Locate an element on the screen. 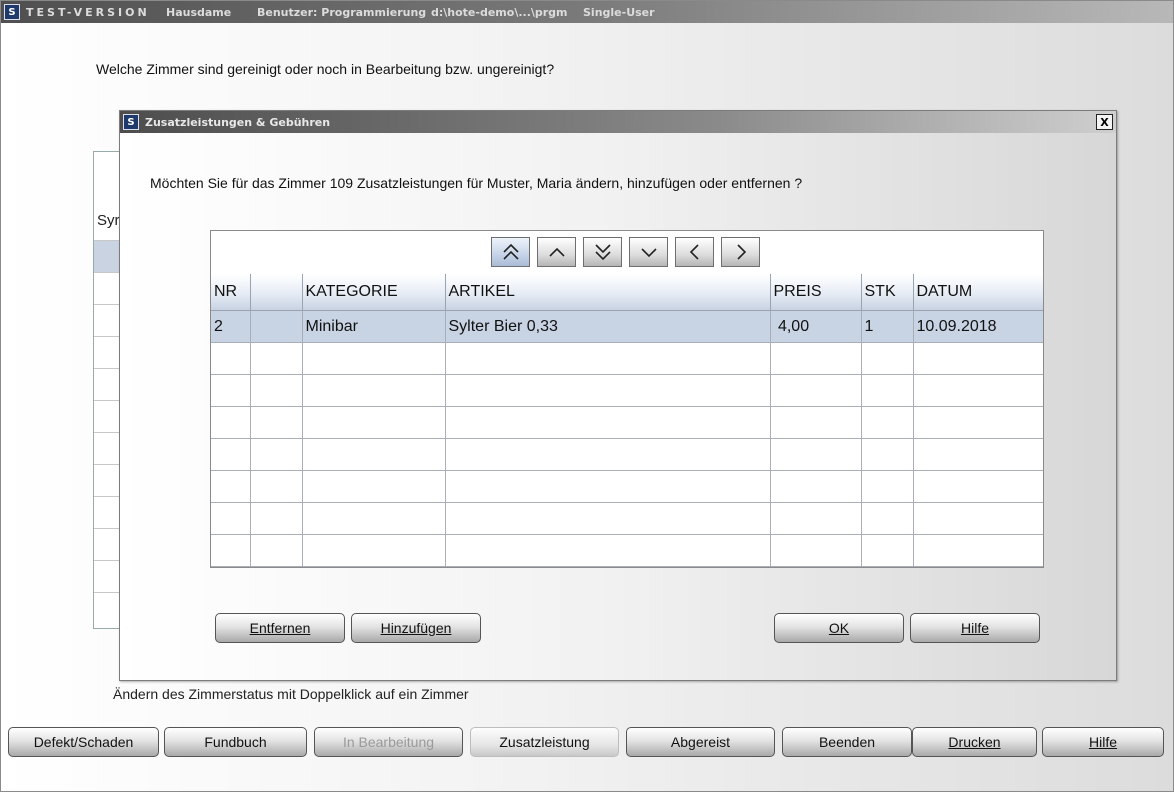  chevron-down-icon is located at coordinates (648, 253).